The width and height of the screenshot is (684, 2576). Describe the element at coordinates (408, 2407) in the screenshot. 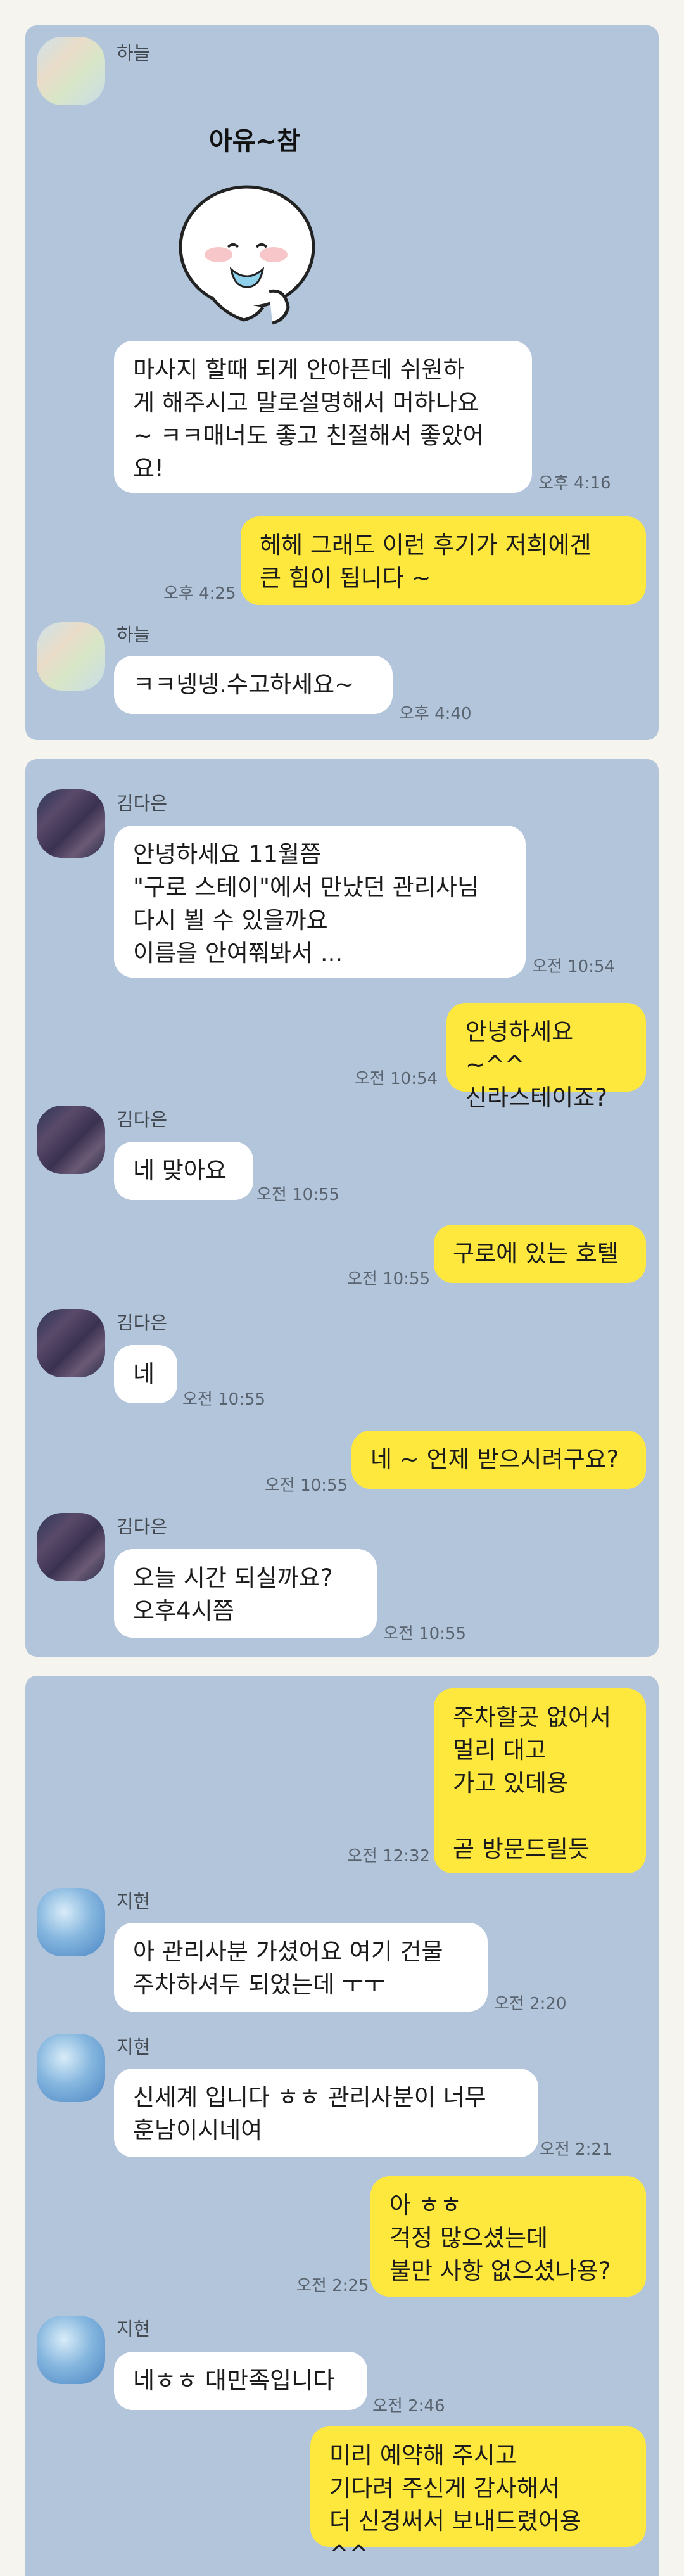

I see `message-time: 오전 2:46` at that location.